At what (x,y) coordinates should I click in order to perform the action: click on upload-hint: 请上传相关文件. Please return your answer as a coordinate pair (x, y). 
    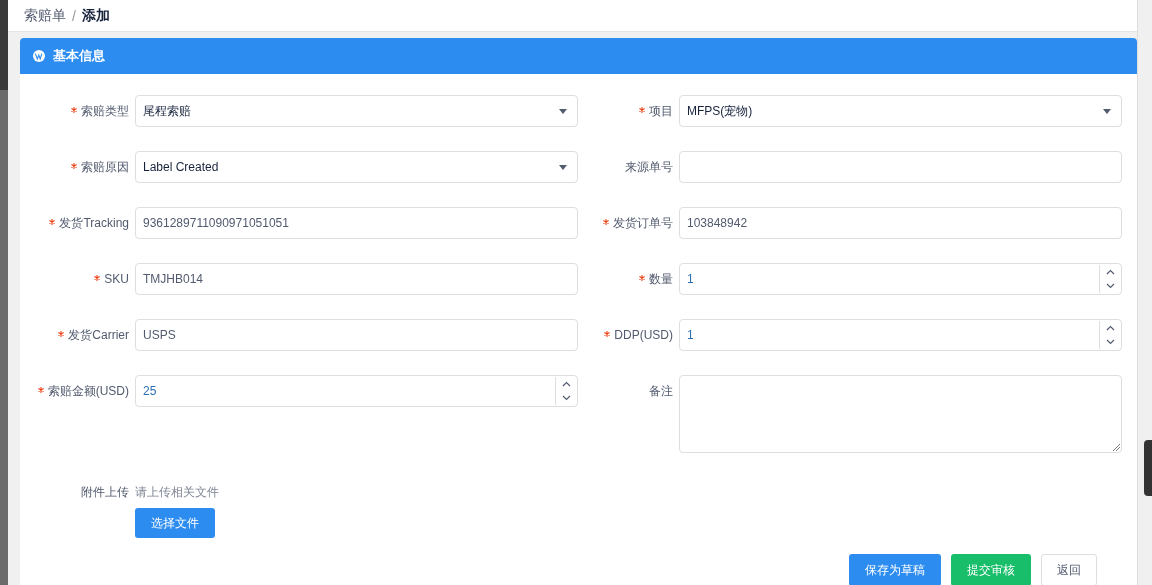
    Looking at the image, I should click on (177, 492).